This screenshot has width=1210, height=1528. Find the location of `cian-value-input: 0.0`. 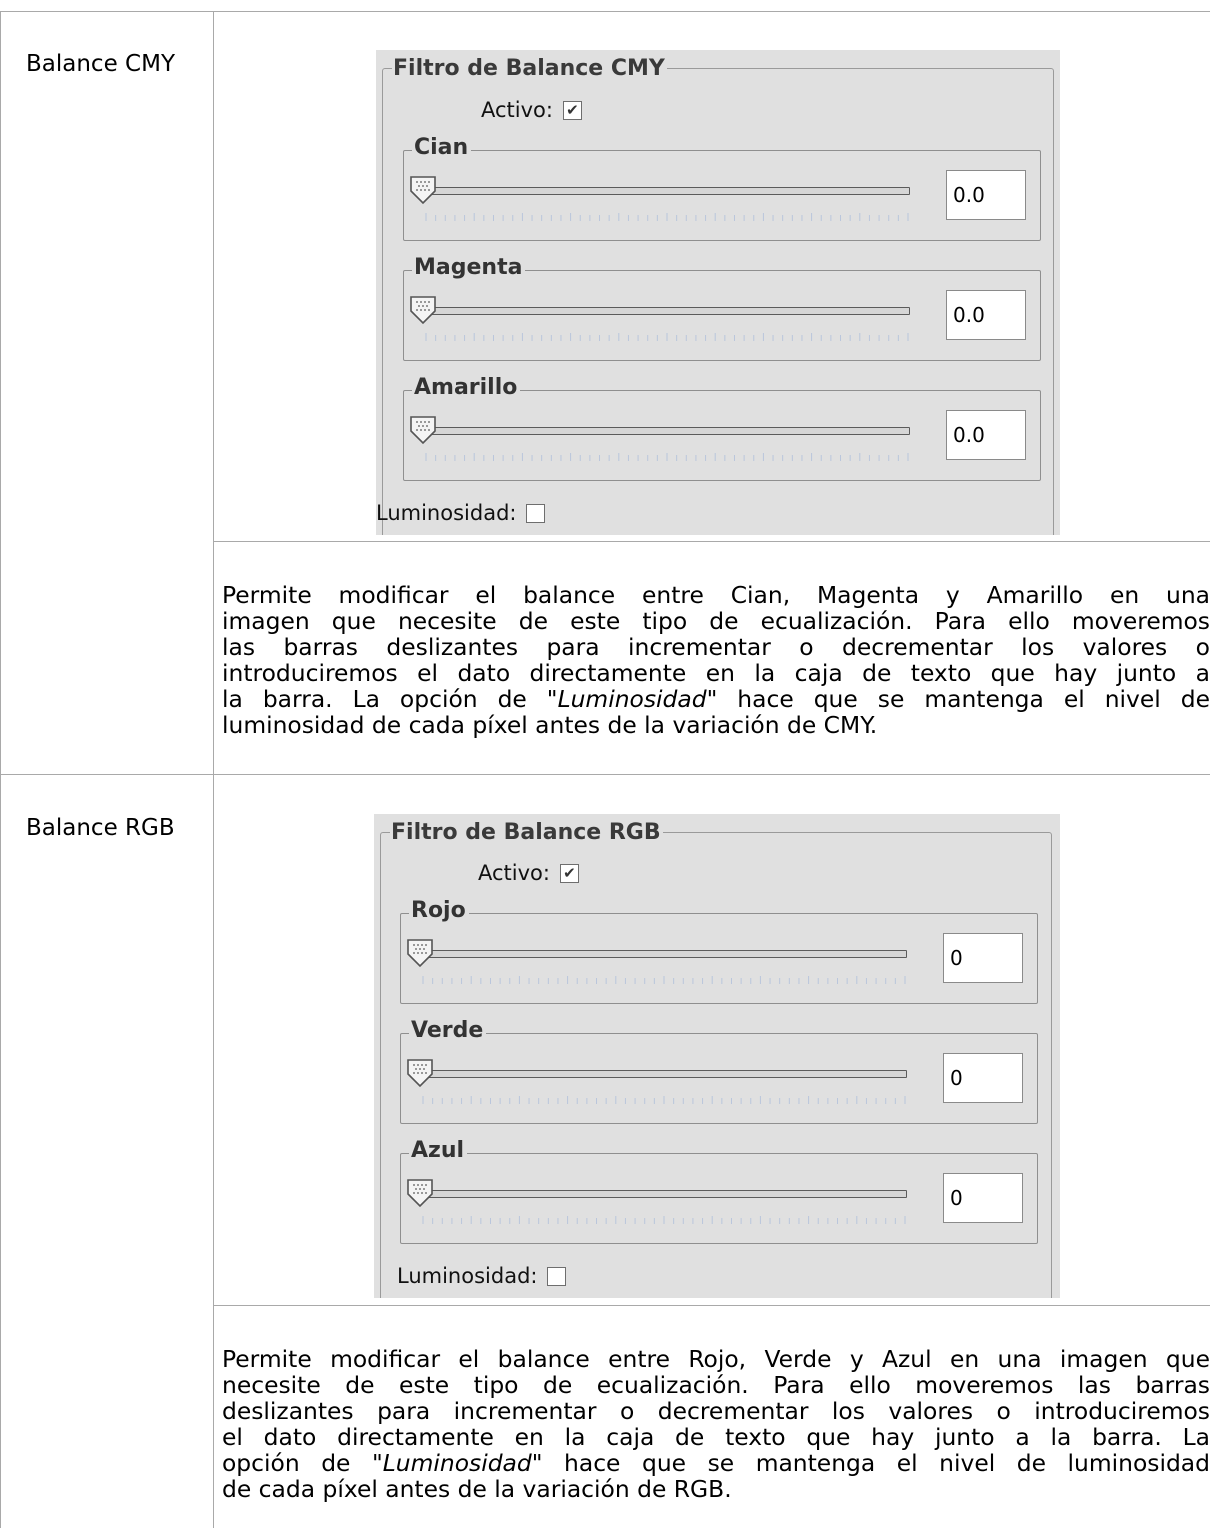

cian-value-input: 0.0 is located at coordinates (986, 195).